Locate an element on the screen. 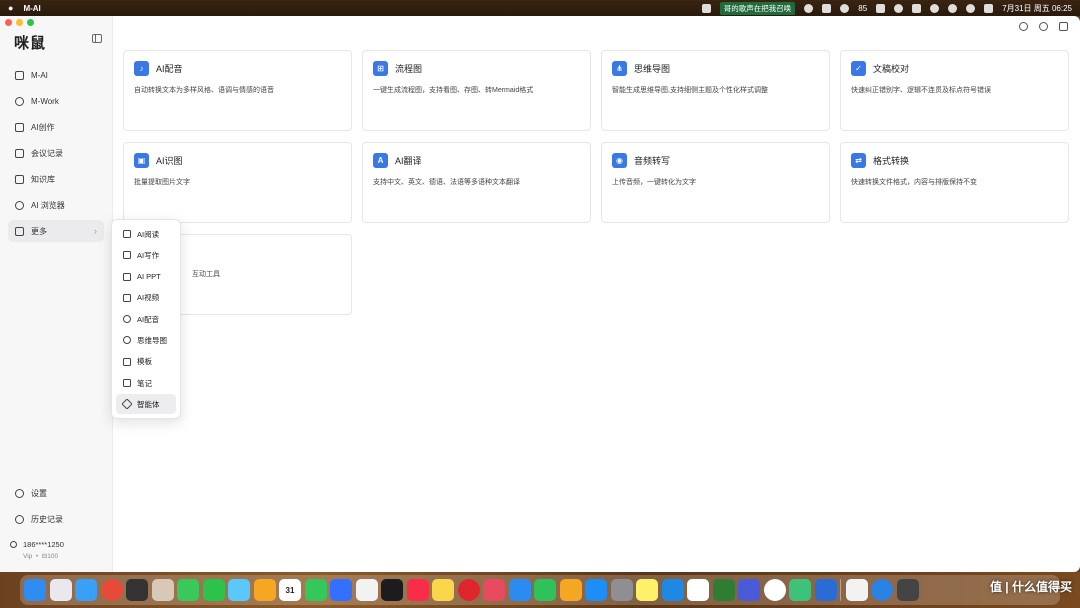  sidebar-item-history: 历史记录 is located at coordinates (56, 519).